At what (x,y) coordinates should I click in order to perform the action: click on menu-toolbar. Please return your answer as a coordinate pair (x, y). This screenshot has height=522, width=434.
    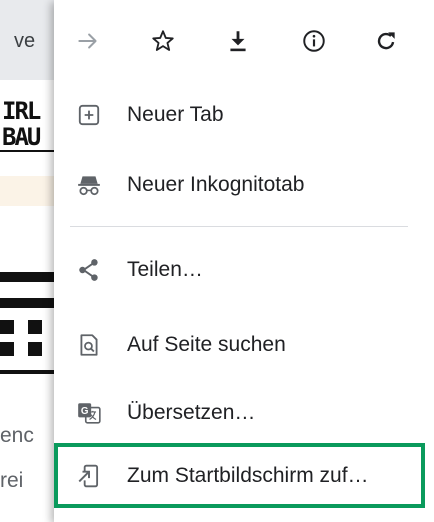
    Looking at the image, I should click on (244, 40).